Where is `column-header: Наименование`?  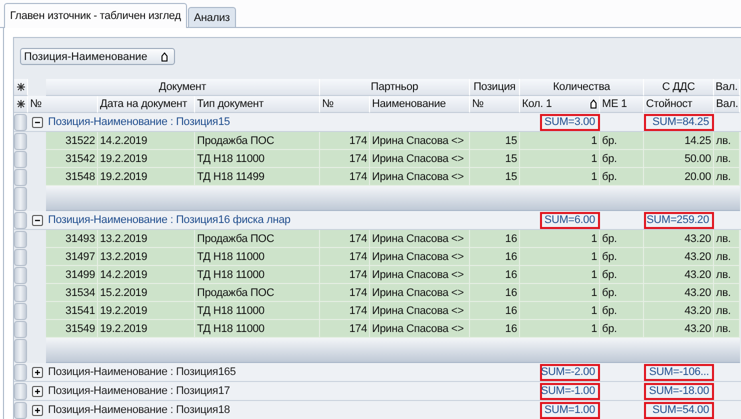
column-header: Наименование is located at coordinates (420, 104).